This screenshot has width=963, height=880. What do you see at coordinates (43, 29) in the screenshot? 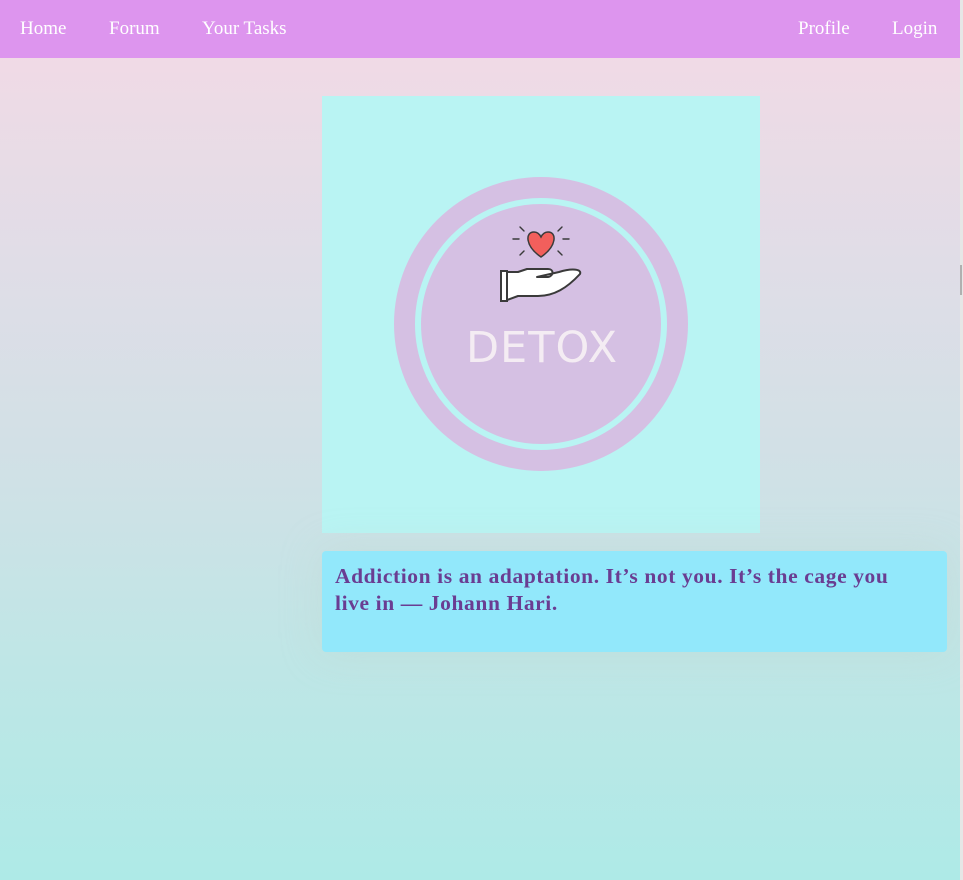
I see `nav-home-link: Home` at bounding box center [43, 29].